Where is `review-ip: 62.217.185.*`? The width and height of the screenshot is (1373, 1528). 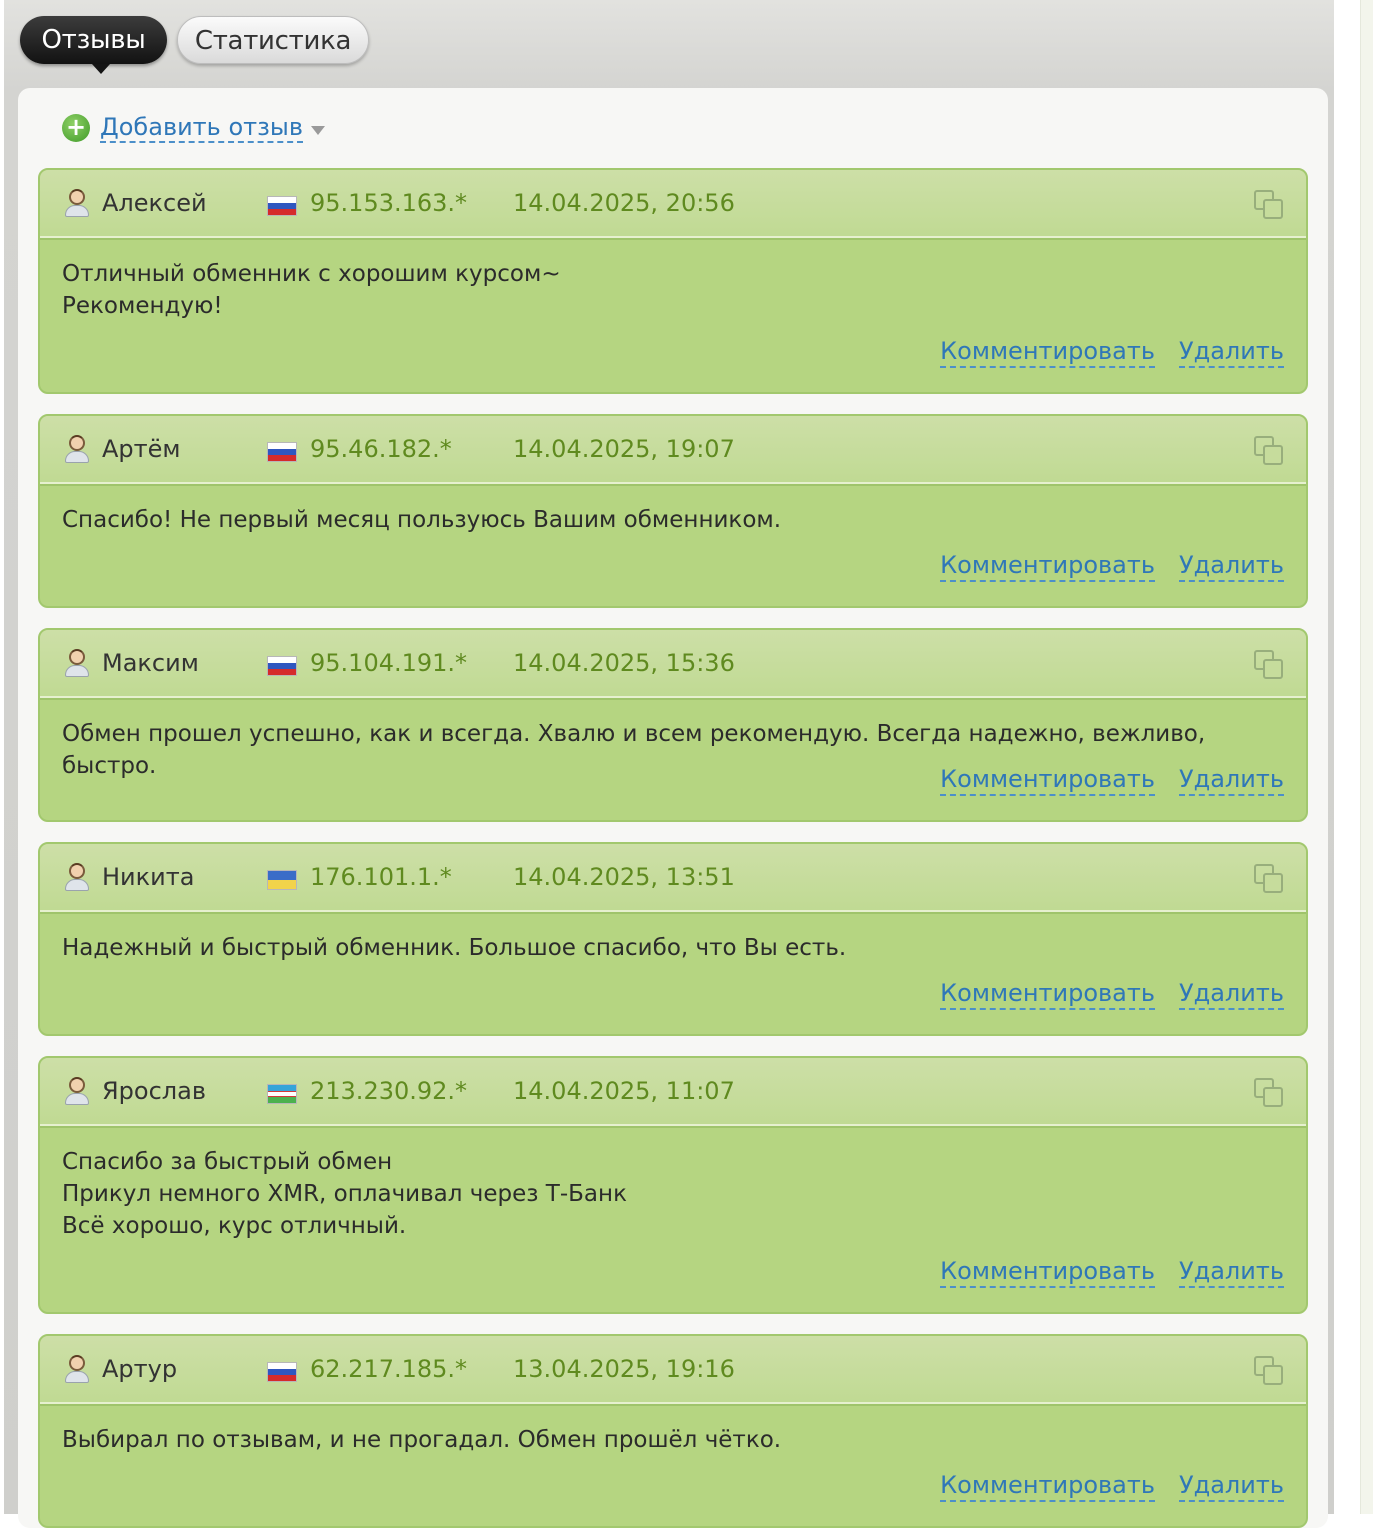
review-ip: 62.217.185.* is located at coordinates (389, 1369).